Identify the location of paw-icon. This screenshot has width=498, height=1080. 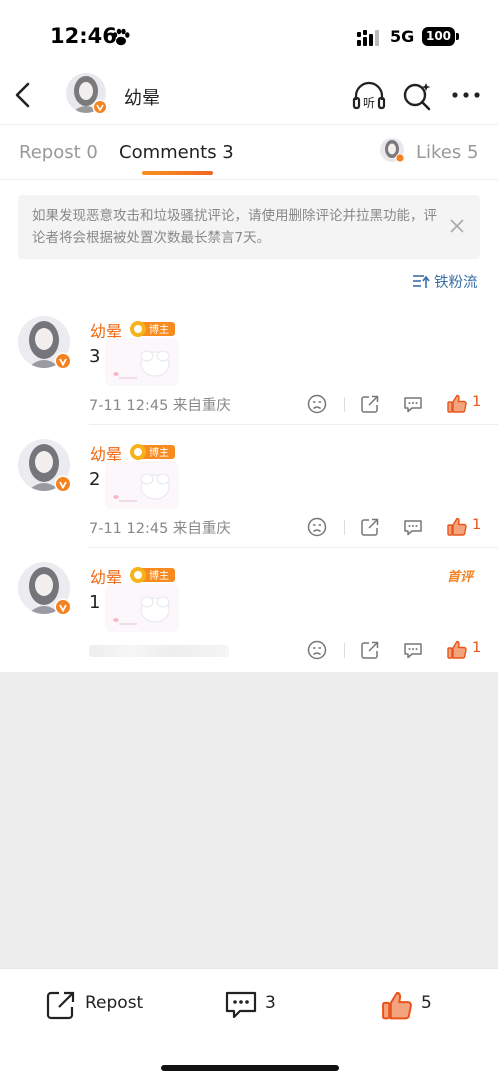
(121, 37).